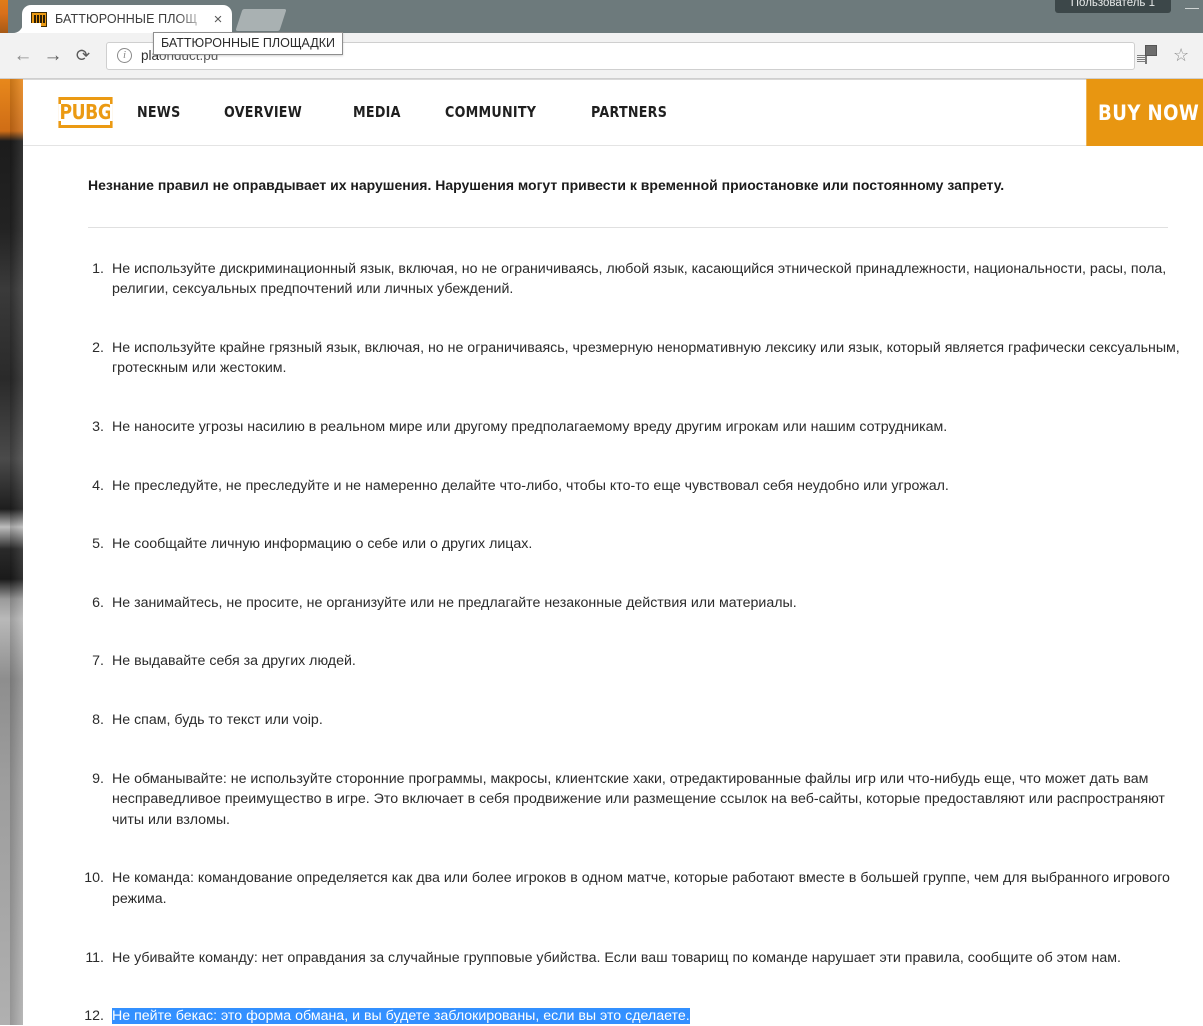  What do you see at coordinates (601, 16) in the screenshot?
I see `tab-strip: БАТТЮРОННЫЕ ПЛОЩ × Пользователь 1` at bounding box center [601, 16].